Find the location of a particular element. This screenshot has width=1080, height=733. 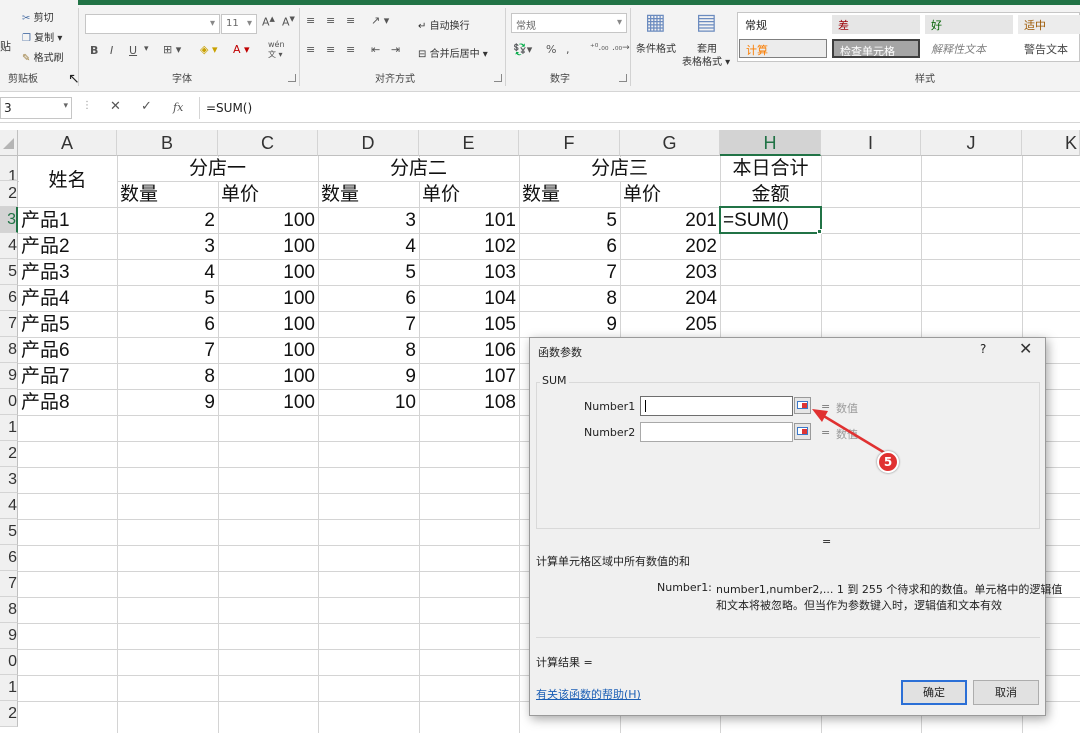

row-header: 9 is located at coordinates (9, 376).